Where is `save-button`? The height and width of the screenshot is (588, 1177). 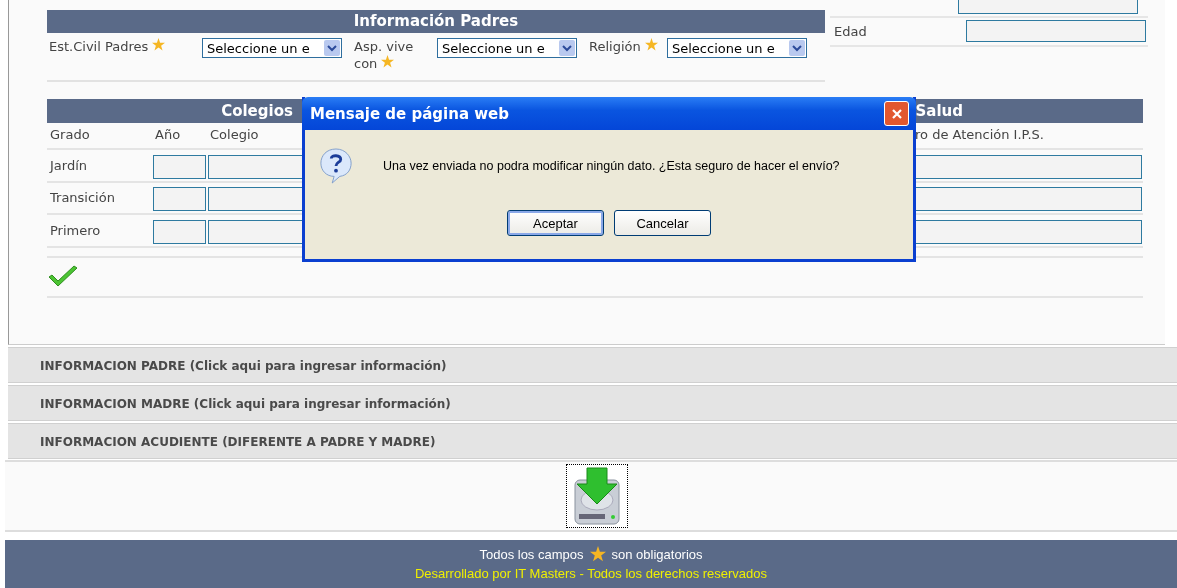 save-button is located at coordinates (597, 496).